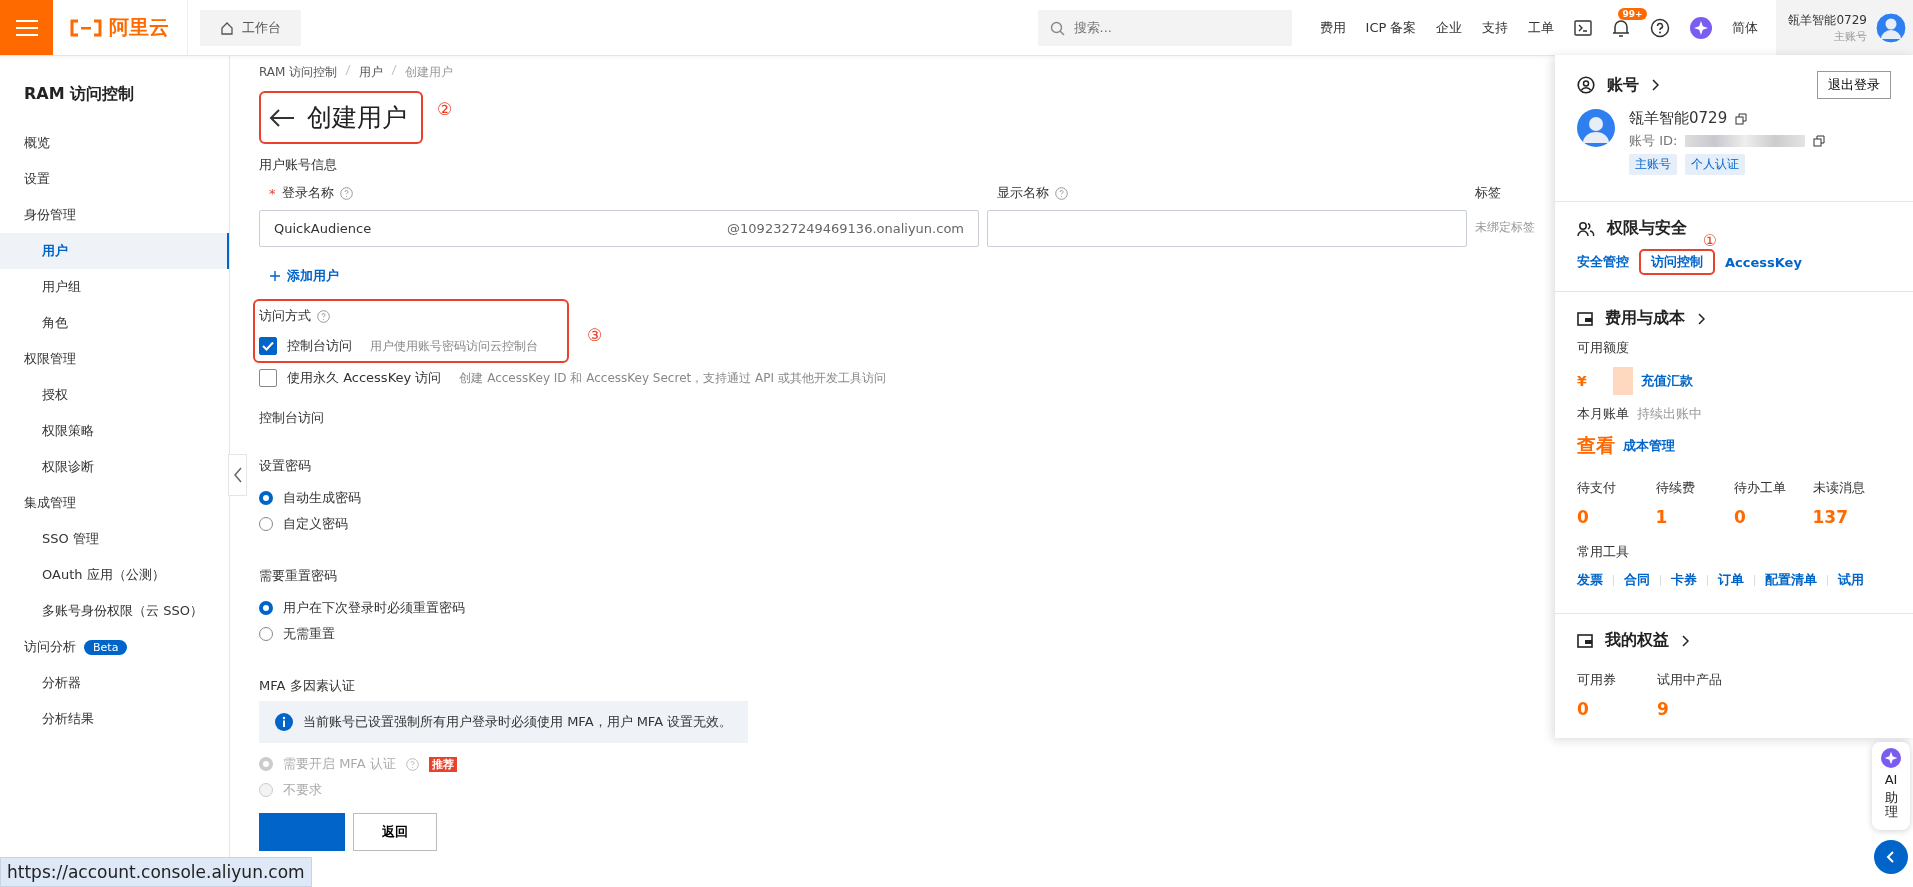 Image resolution: width=1913 pixels, height=887 pixels. Describe the element at coordinates (1839, 488) in the screenshot. I see `stat-label: 未读消息` at that location.